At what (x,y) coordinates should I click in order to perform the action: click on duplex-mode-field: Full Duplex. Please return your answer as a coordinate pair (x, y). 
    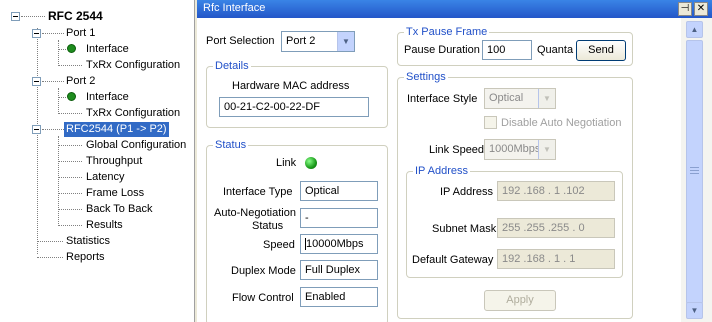
    Looking at the image, I should click on (339, 270).